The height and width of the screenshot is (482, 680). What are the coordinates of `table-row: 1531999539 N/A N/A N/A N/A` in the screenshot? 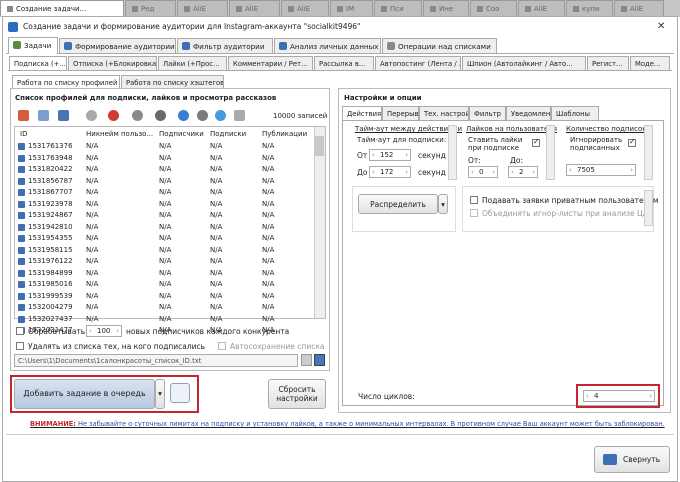 It's located at (166, 297).